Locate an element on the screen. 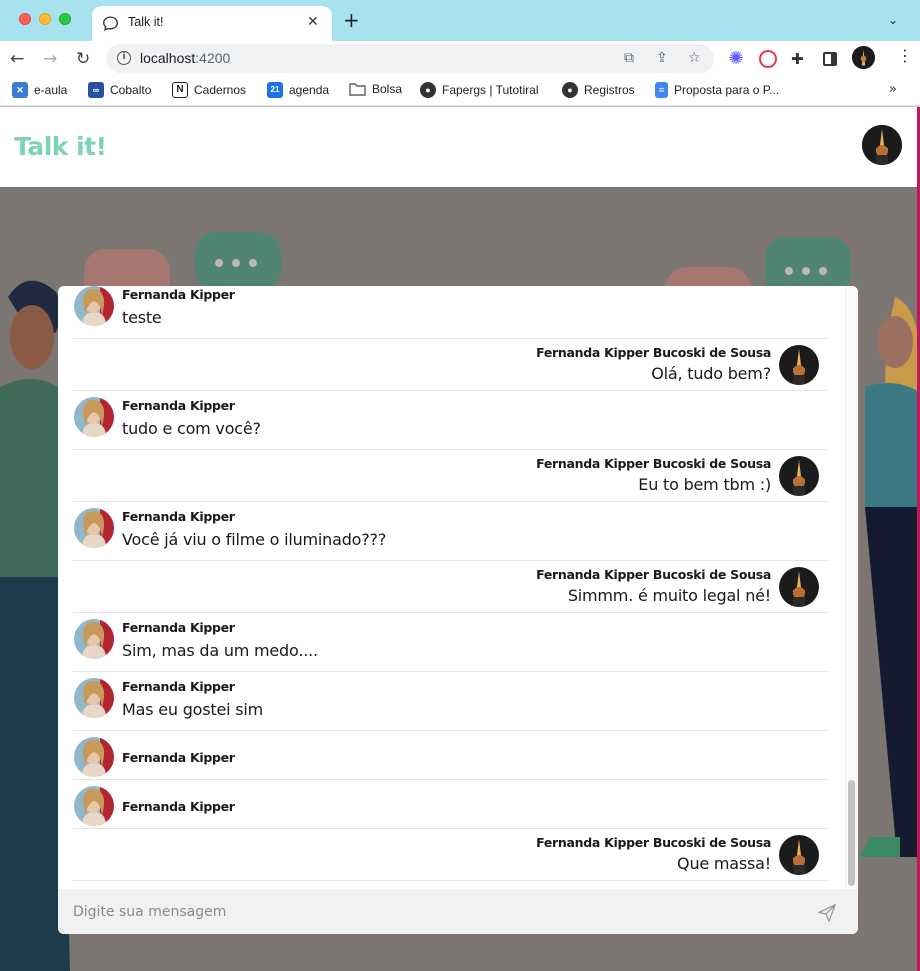 Image resolution: width=920 pixels, height=971 pixels. url-text: localhost:4200 is located at coordinates (185, 58).